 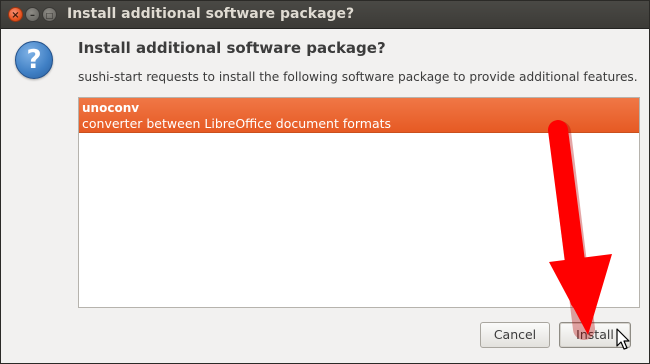 I want to click on cancel-button: Cancel, so click(x=515, y=335).